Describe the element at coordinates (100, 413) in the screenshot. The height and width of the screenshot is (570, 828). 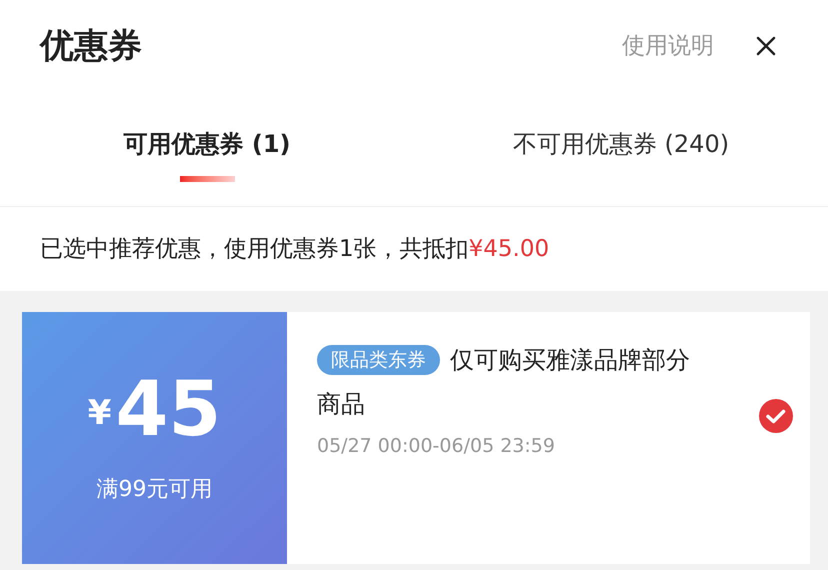
I see `currency-symbol: ¥` at that location.